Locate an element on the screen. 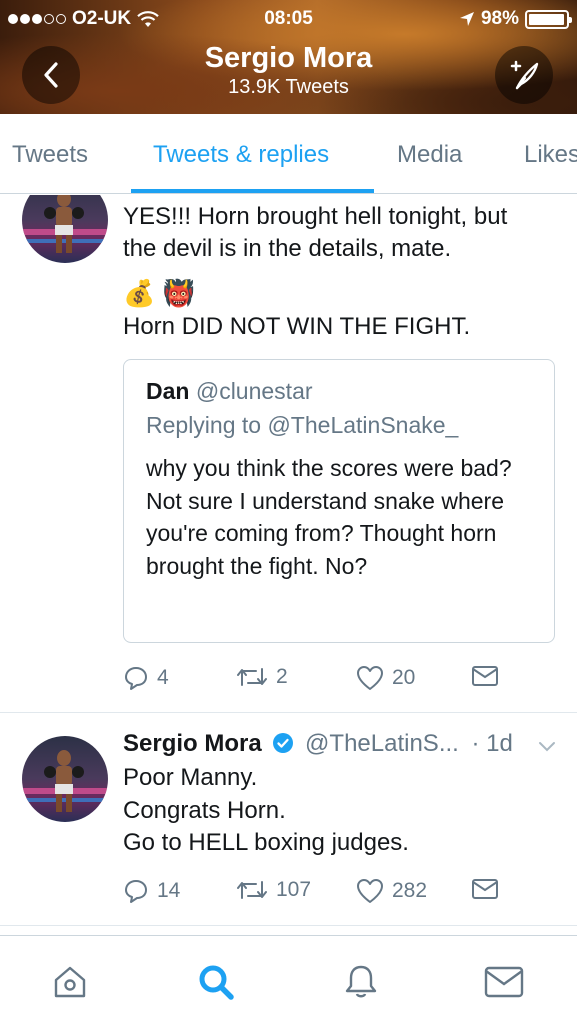 Image resolution: width=577 pixels, height=1024 pixels. reply-button: 14 is located at coordinates (151, 891).